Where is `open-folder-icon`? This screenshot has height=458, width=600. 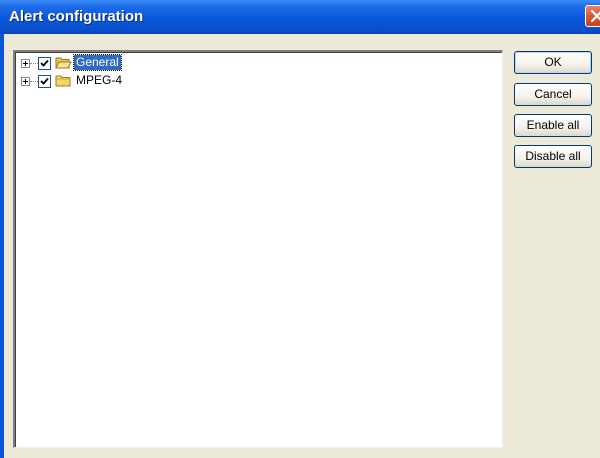 open-folder-icon is located at coordinates (63, 63).